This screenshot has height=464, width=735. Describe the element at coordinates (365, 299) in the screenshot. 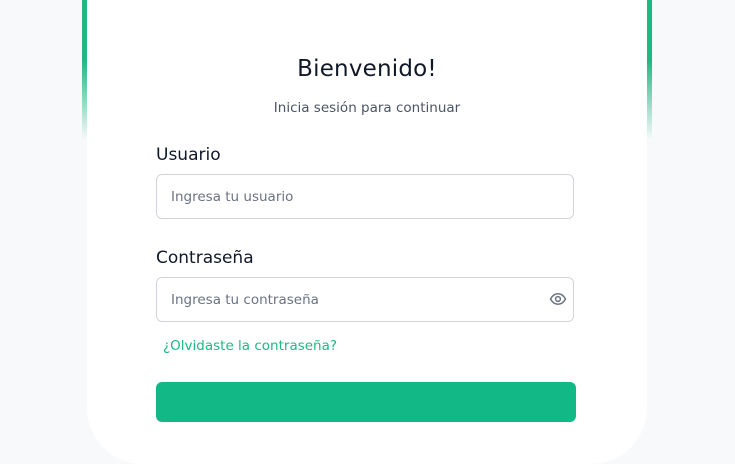

I see `password-field` at that location.